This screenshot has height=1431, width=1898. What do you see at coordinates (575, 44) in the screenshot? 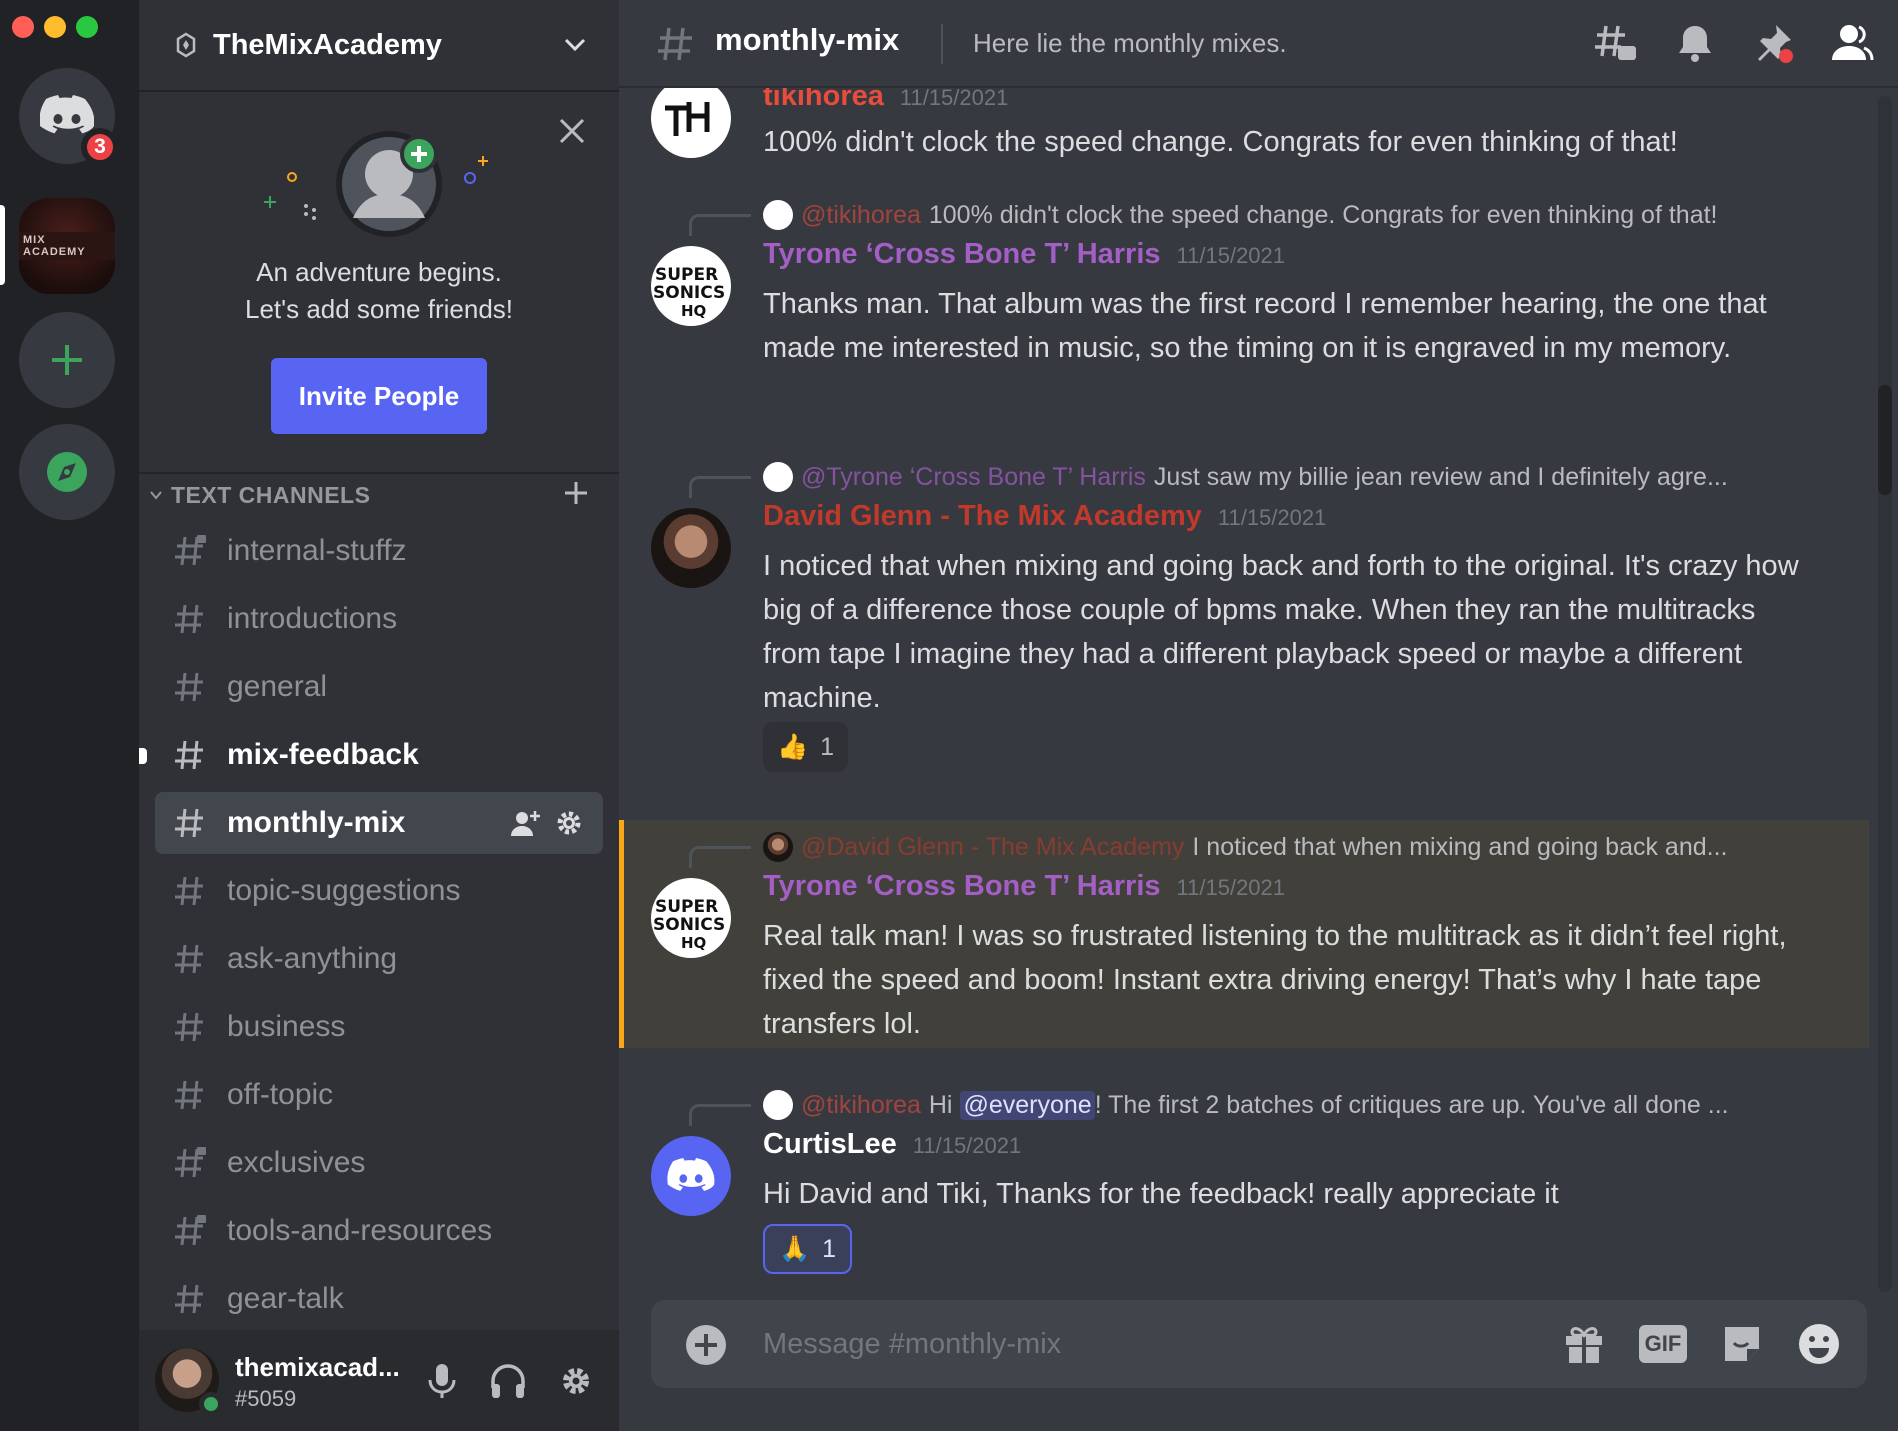
I see `chevron-down-icon` at bounding box center [575, 44].